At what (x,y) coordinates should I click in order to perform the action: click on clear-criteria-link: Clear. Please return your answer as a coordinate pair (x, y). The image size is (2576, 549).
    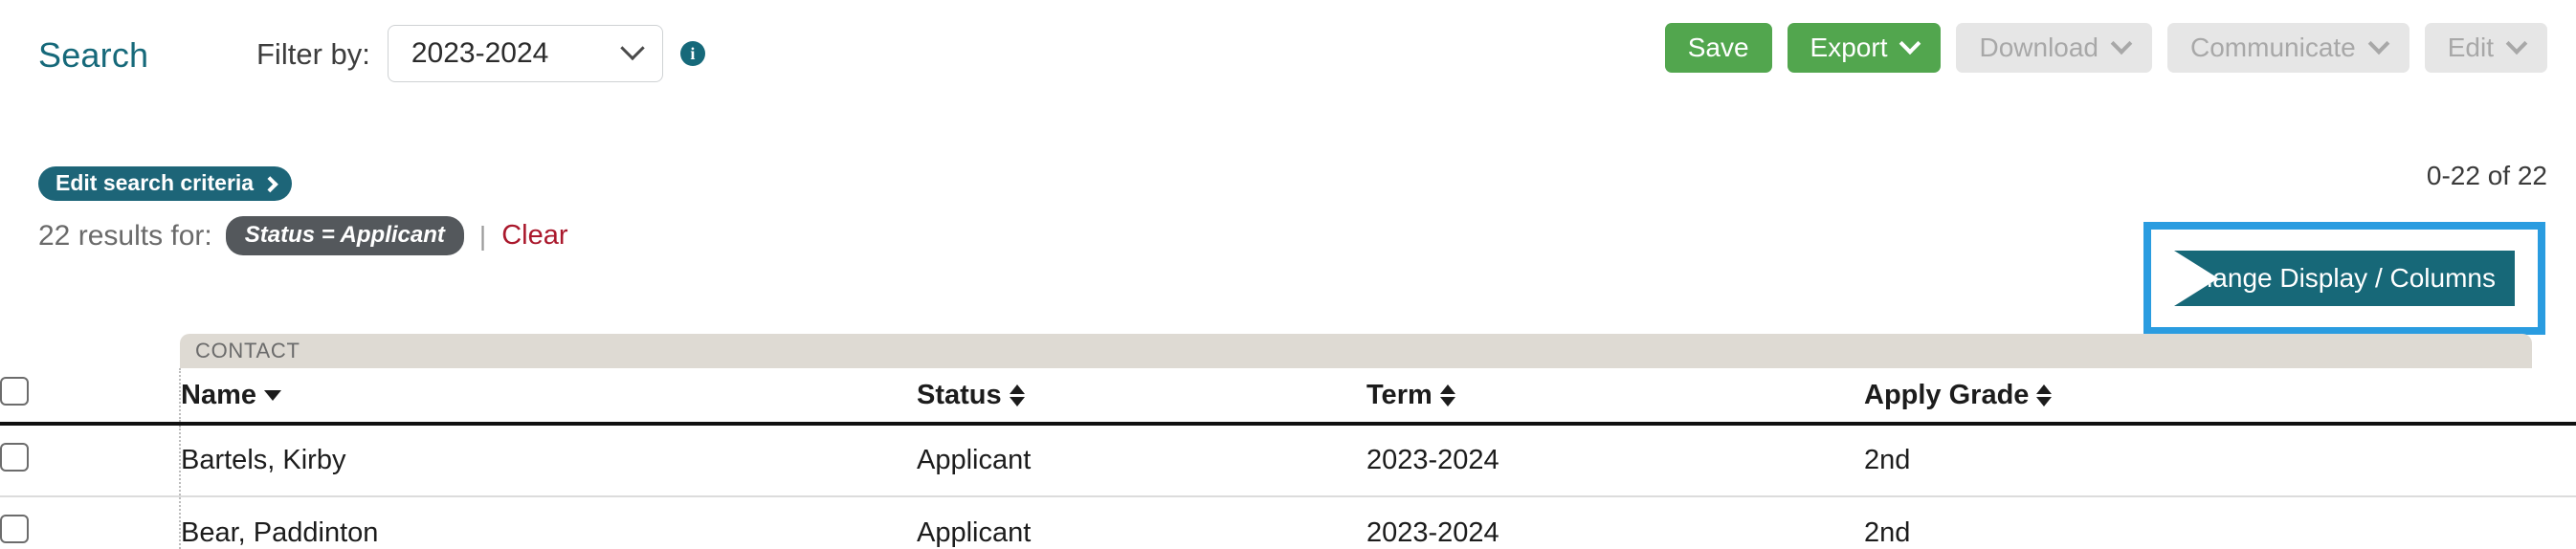
    Looking at the image, I should click on (534, 236).